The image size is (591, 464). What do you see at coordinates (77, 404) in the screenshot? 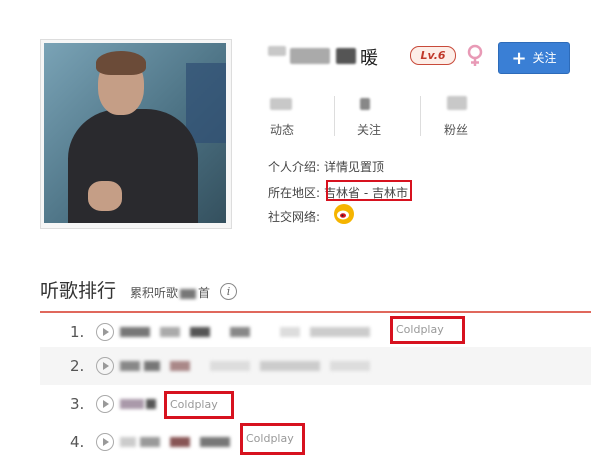
I see `rank-number: 3.` at bounding box center [77, 404].